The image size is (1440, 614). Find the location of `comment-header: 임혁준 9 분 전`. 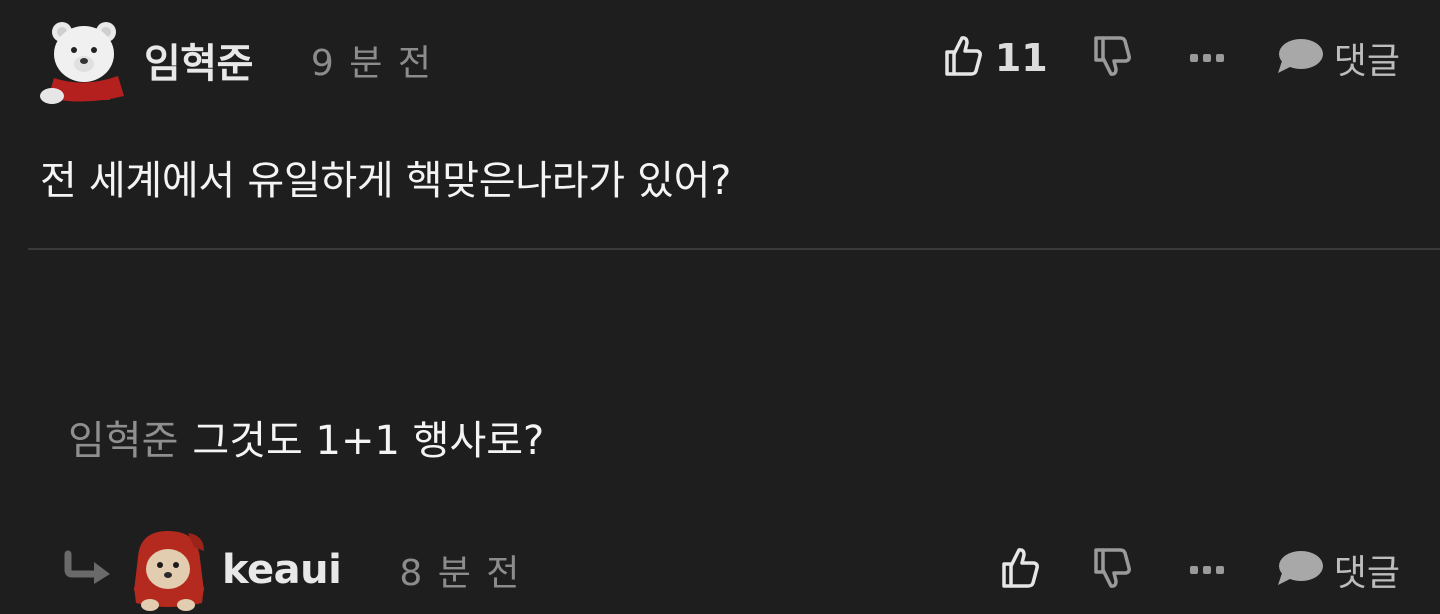

comment-header: 임혁준 9 분 전 is located at coordinates (234, 60).